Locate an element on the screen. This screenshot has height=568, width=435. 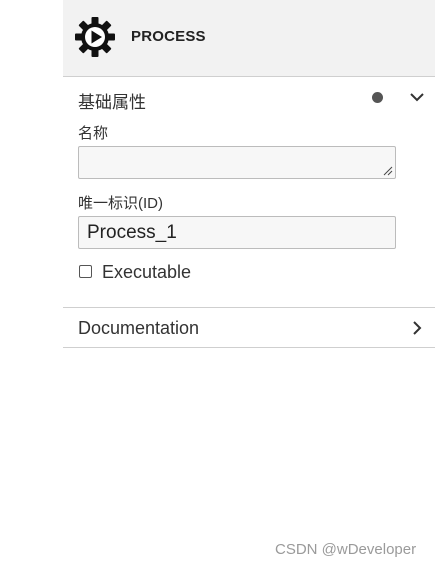
process-gear-play-icon is located at coordinates (95, 37).